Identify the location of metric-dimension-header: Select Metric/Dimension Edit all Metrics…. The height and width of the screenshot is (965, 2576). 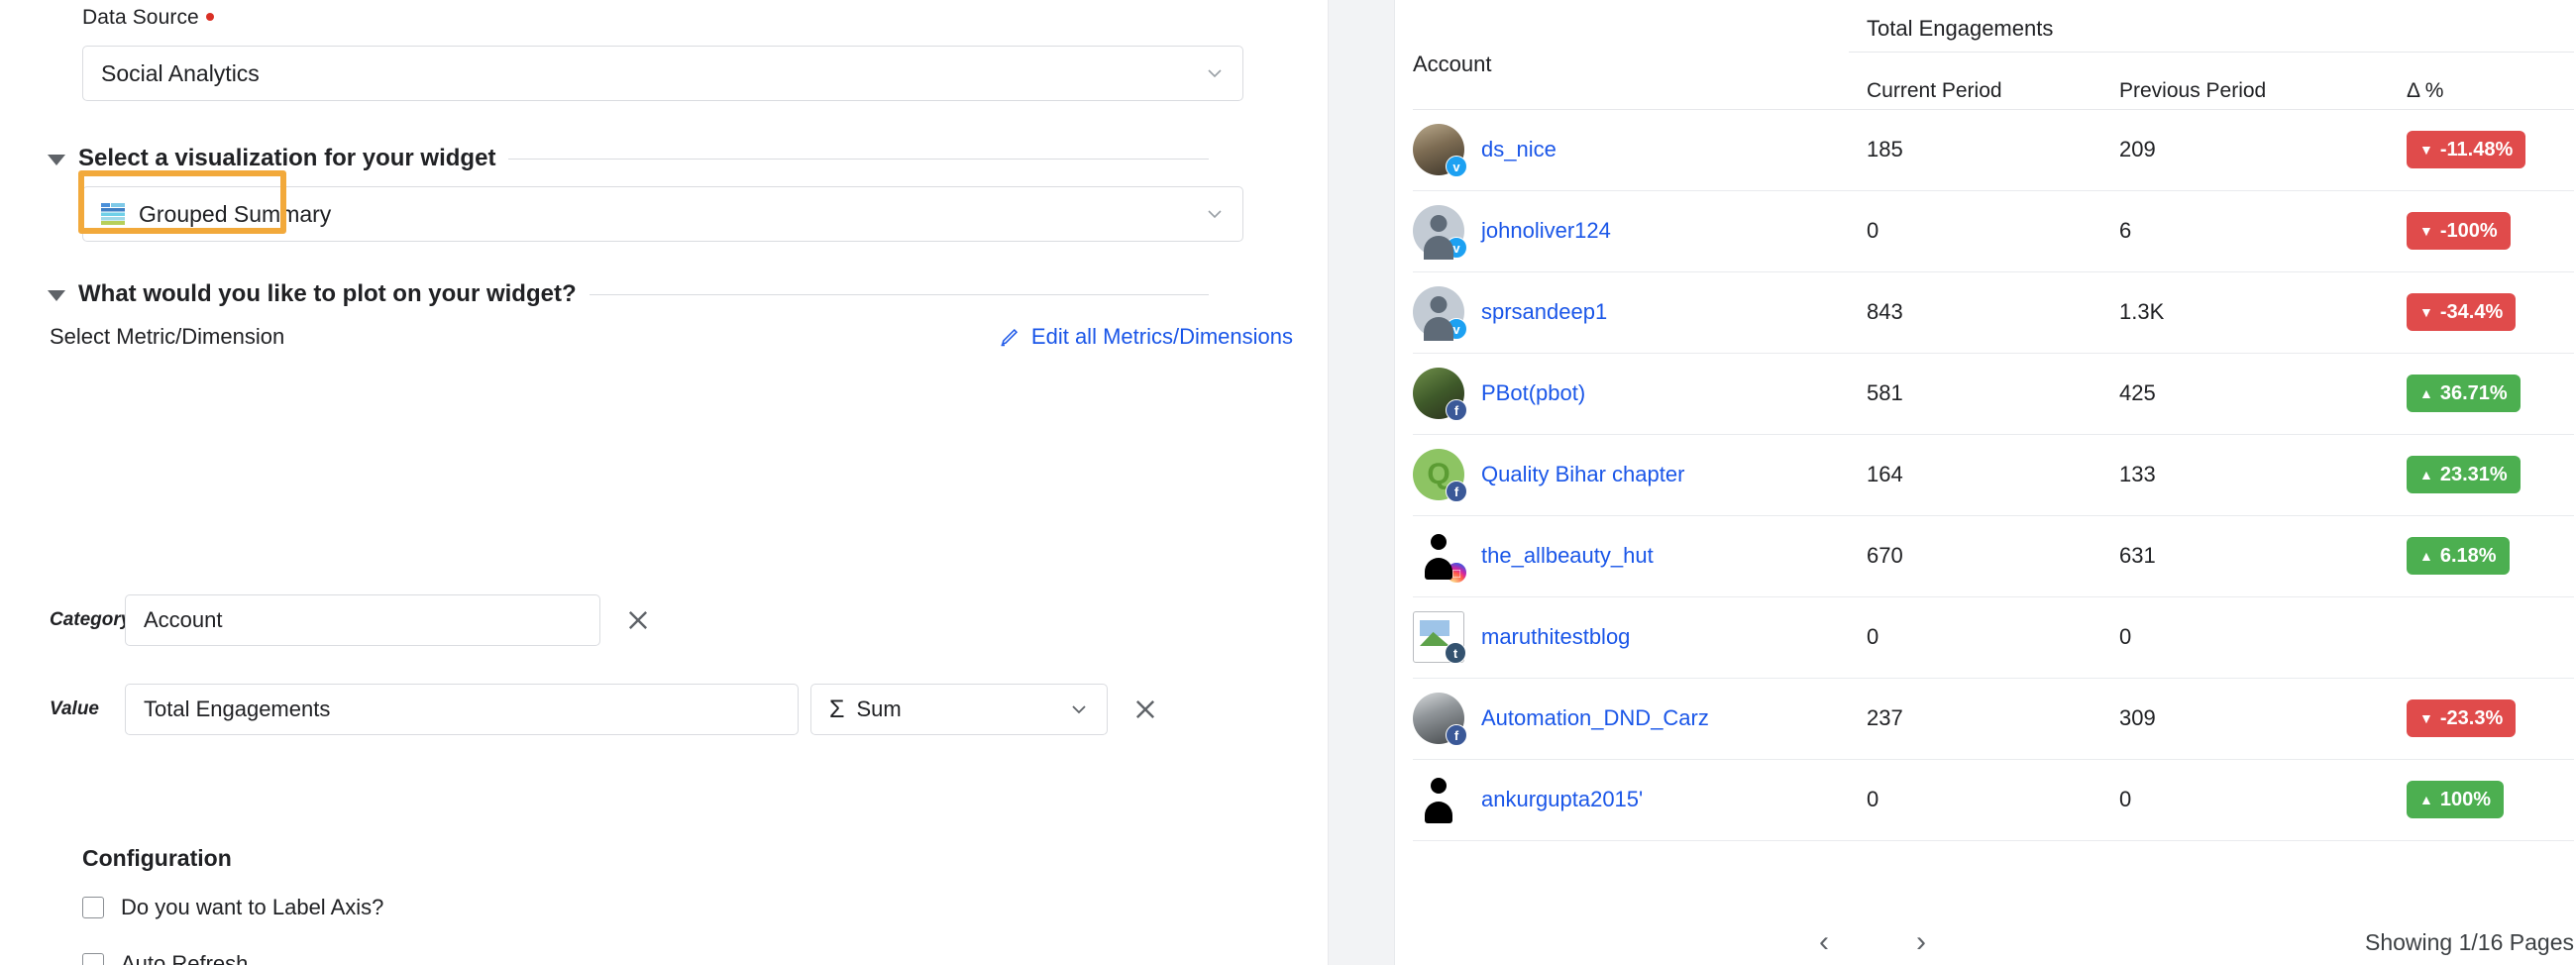
(671, 337).